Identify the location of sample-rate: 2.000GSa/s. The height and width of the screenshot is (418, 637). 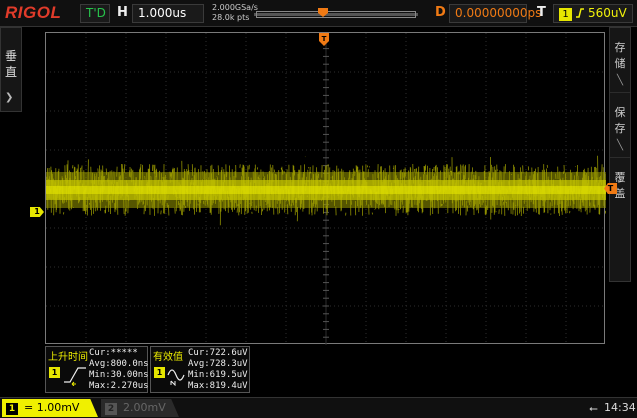
(235, 7).